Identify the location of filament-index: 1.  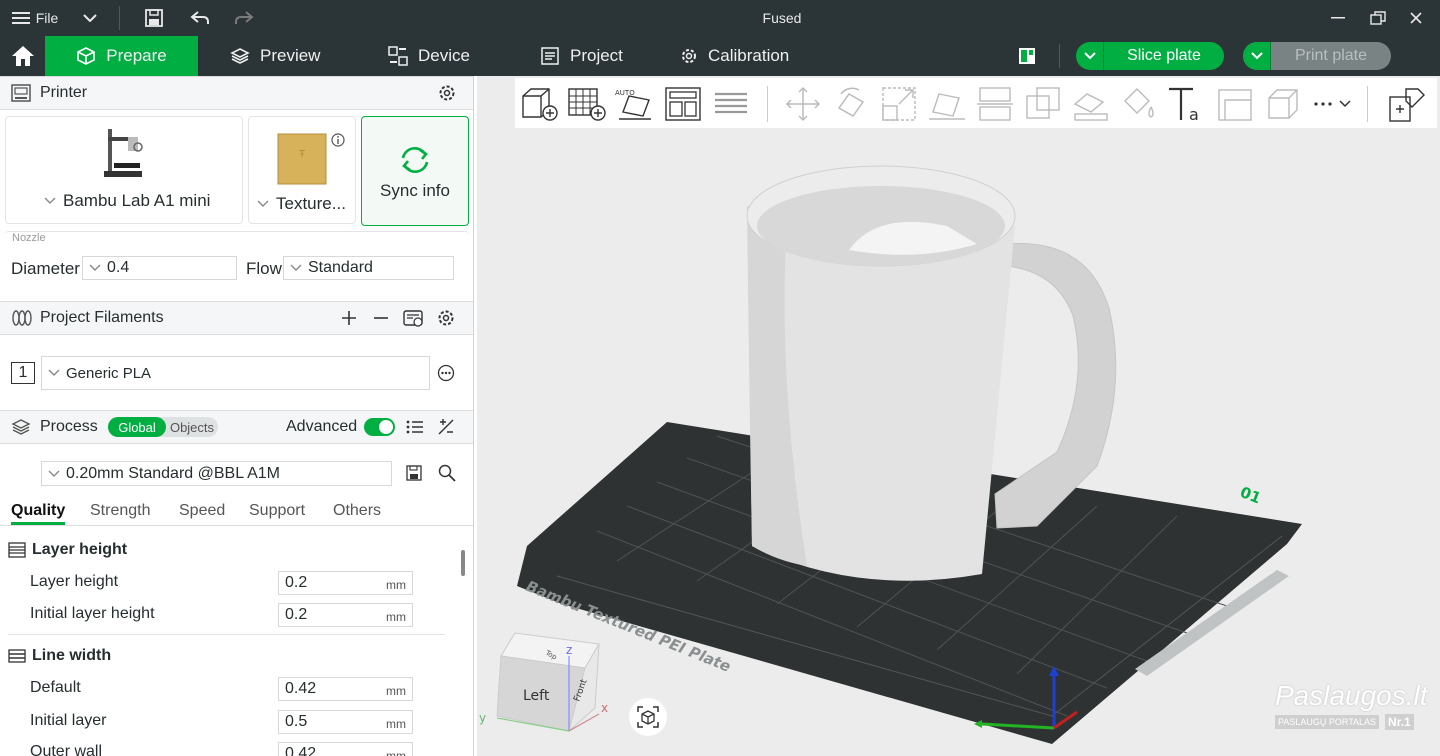
(23, 373).